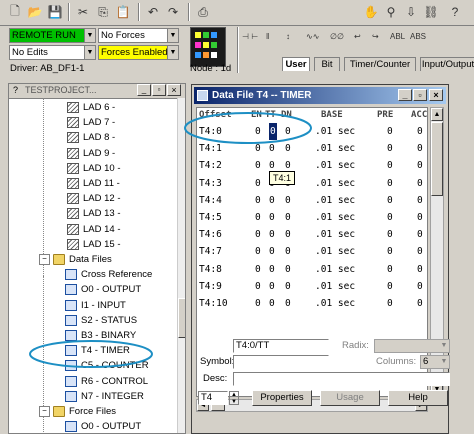 Image resolution: width=474 pixels, height=434 pixels. Describe the element at coordinates (91, 354) in the screenshot. I see `annotation-ellipse-t4-timer` at that location.